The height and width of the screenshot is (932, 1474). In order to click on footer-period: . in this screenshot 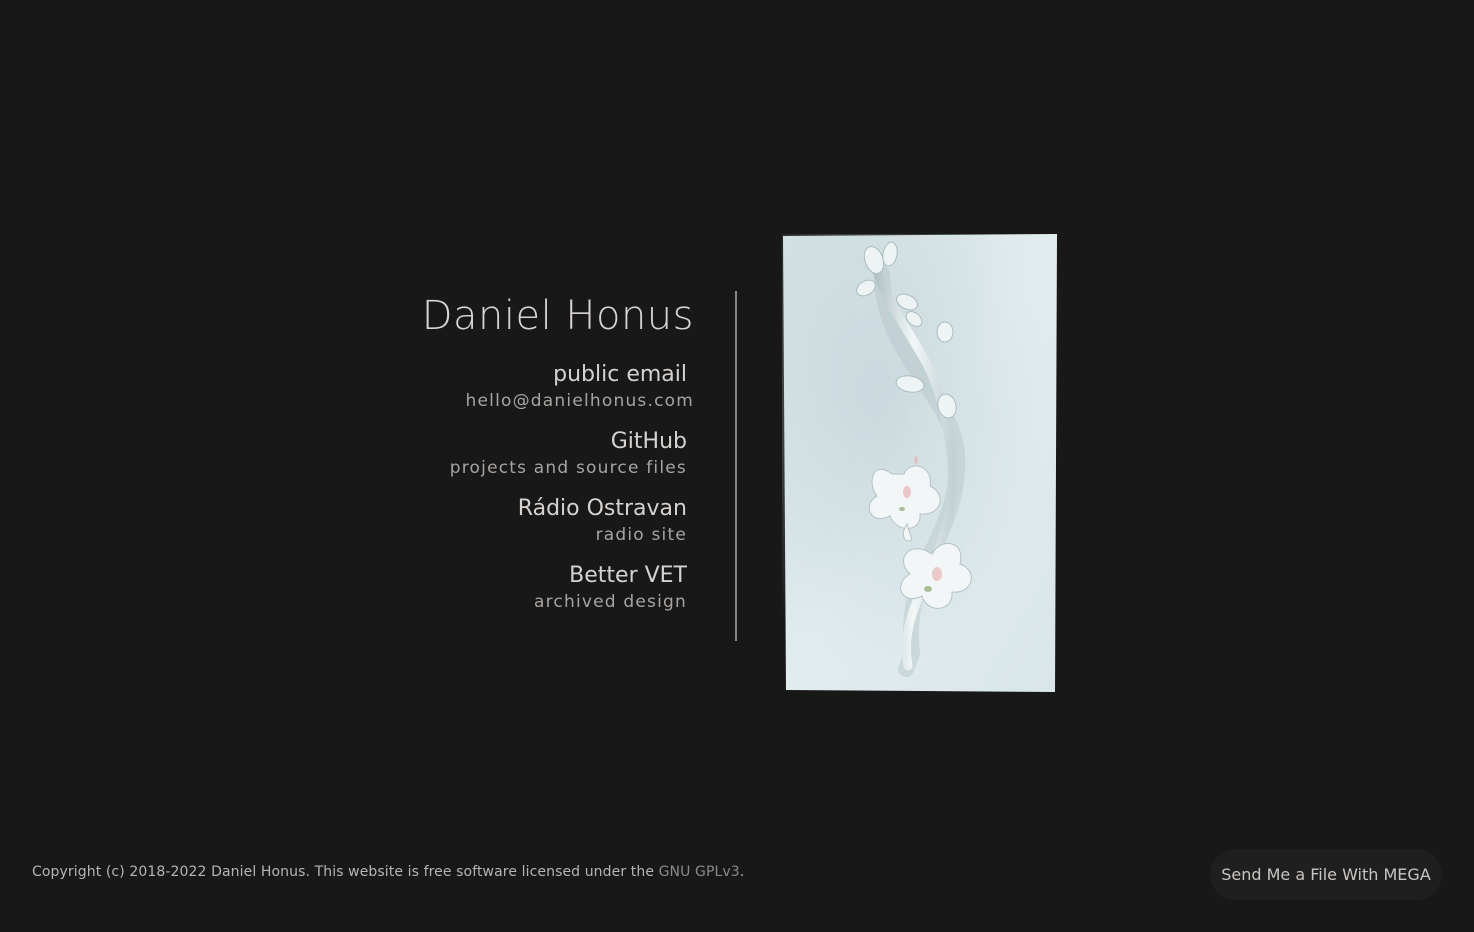, I will do `click(742, 872)`.